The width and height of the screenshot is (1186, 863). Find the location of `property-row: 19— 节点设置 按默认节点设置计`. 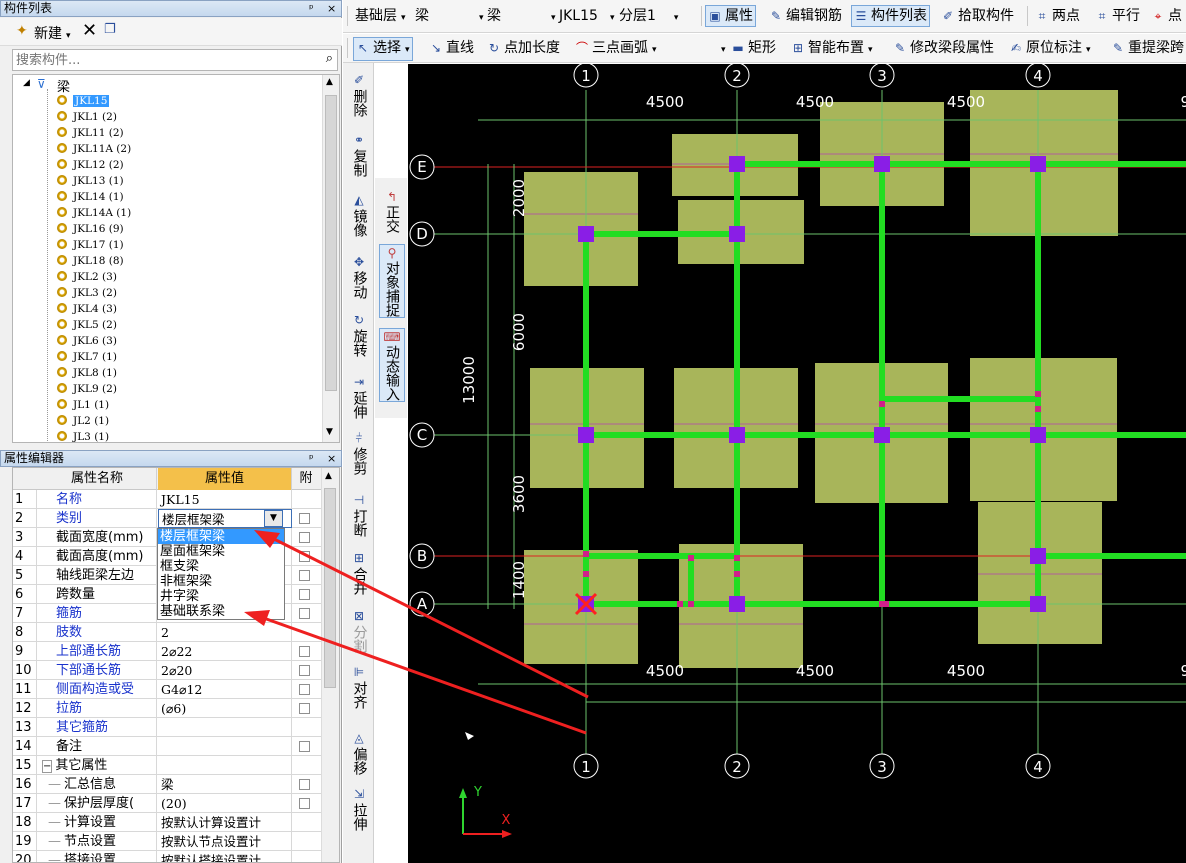

property-row: 19— 节点设置 按默认节点设置计 is located at coordinates (167, 841).